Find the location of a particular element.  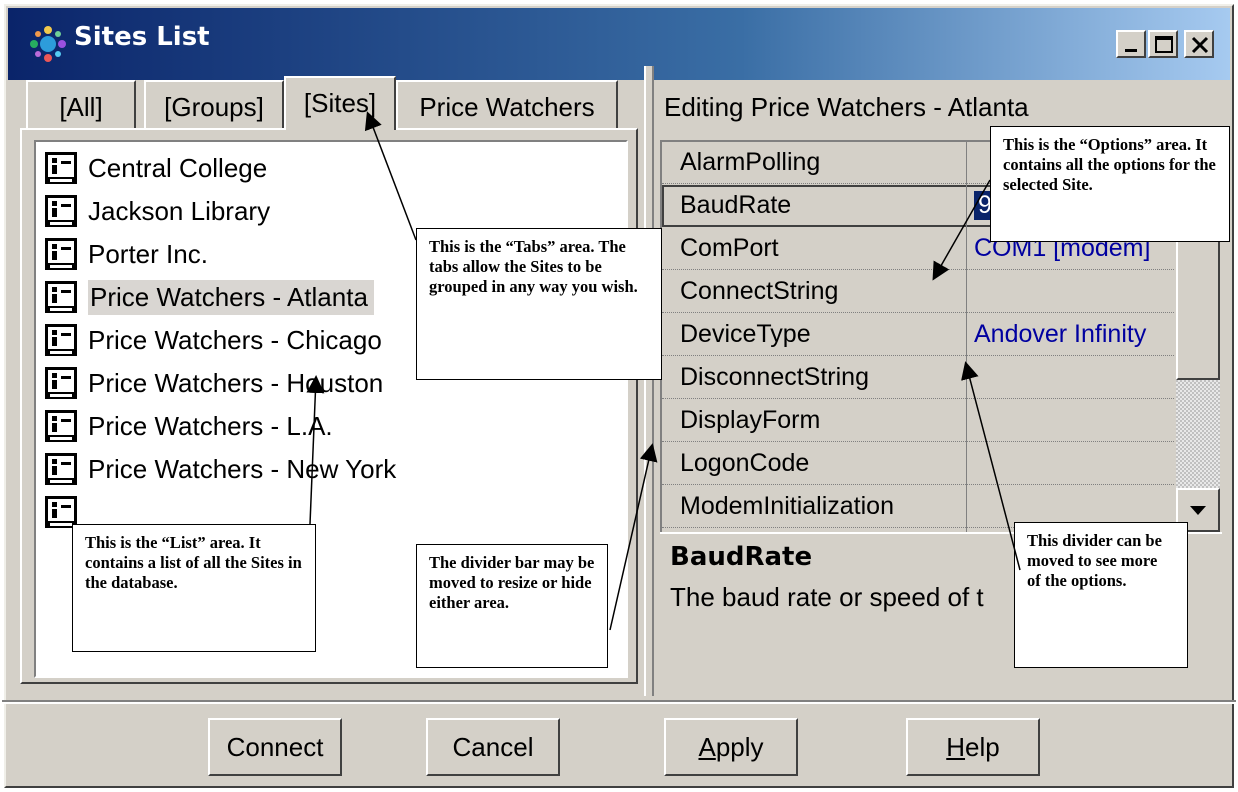

tab-label: Price Watchers is located at coordinates (507, 107).